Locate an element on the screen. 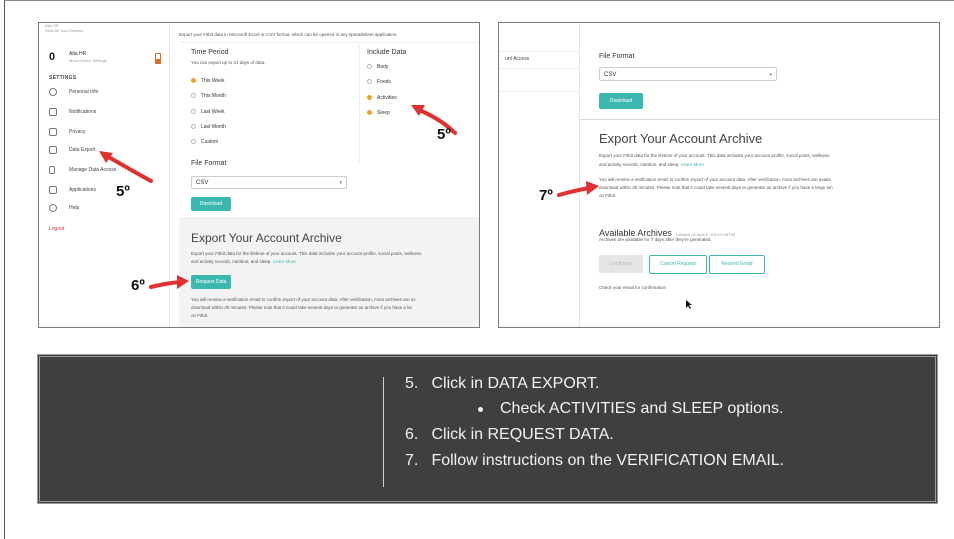 This screenshot has width=954, height=539. check-email-text: Check your email for confirmation is located at coordinates (633, 287).